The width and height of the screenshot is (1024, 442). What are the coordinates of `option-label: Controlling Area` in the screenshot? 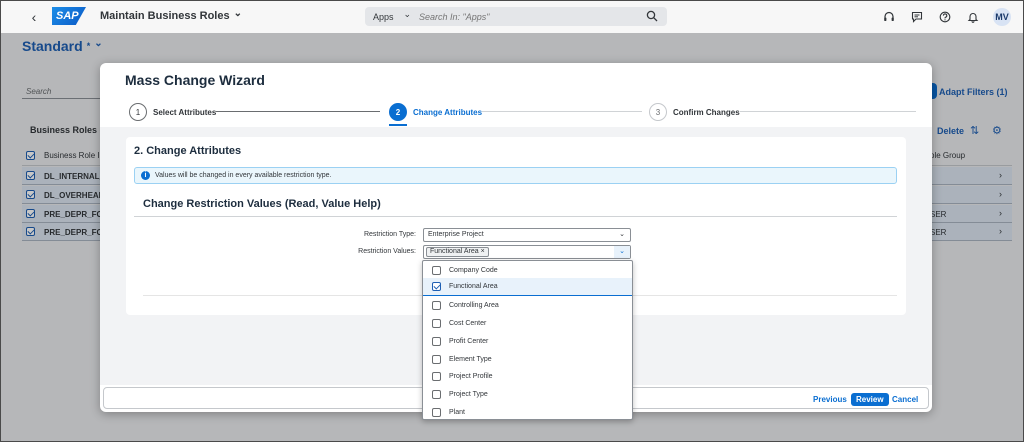 It's located at (474, 305).